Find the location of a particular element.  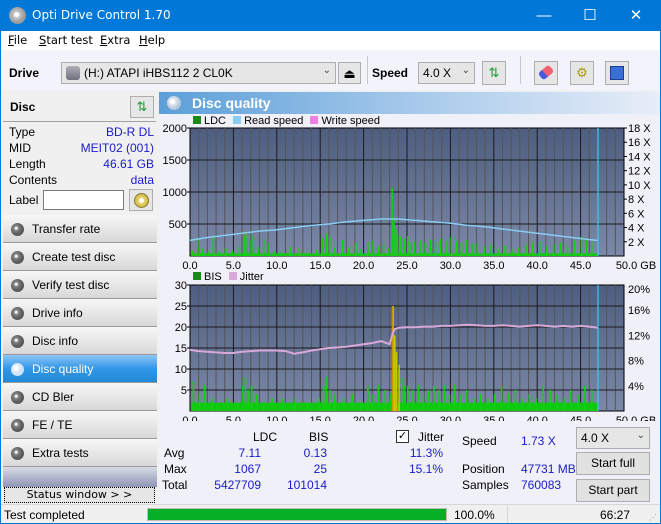

minimize-button: — is located at coordinates (544, 15).